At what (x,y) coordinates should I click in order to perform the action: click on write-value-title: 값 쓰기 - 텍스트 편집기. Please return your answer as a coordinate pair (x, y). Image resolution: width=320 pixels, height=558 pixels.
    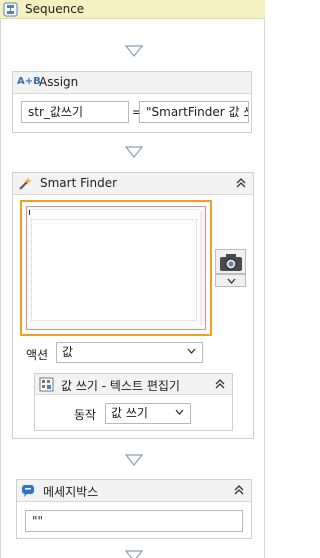
    Looking at the image, I should click on (120, 386).